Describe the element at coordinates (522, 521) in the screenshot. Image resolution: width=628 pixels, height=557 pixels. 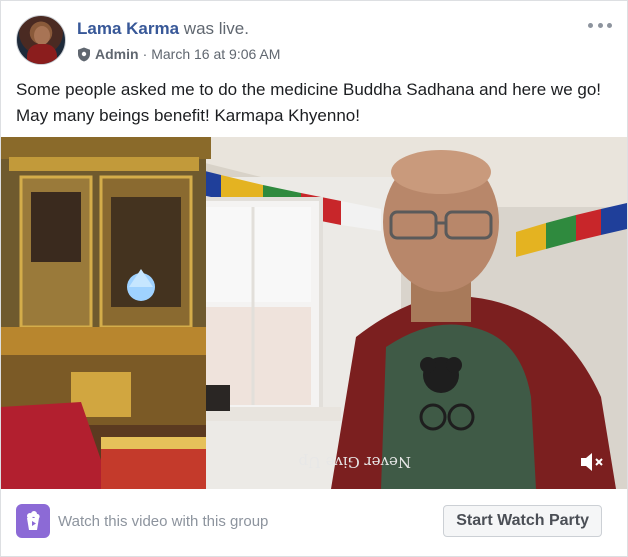
I see `start-watch-party-button: Start Watch Party` at that location.